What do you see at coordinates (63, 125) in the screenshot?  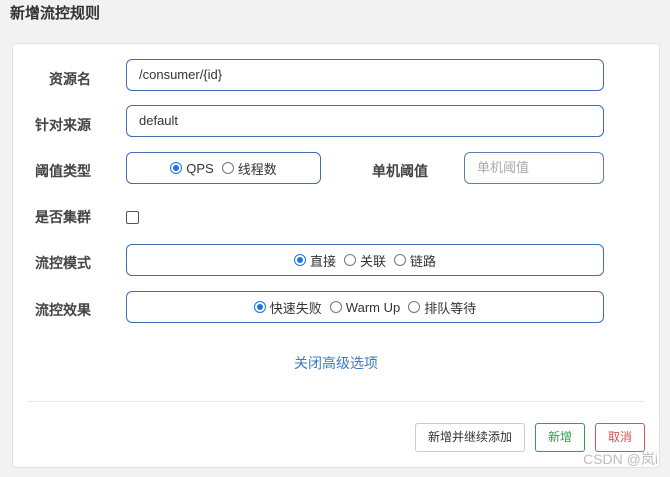 I see `limit-app-label: 针对来源` at bounding box center [63, 125].